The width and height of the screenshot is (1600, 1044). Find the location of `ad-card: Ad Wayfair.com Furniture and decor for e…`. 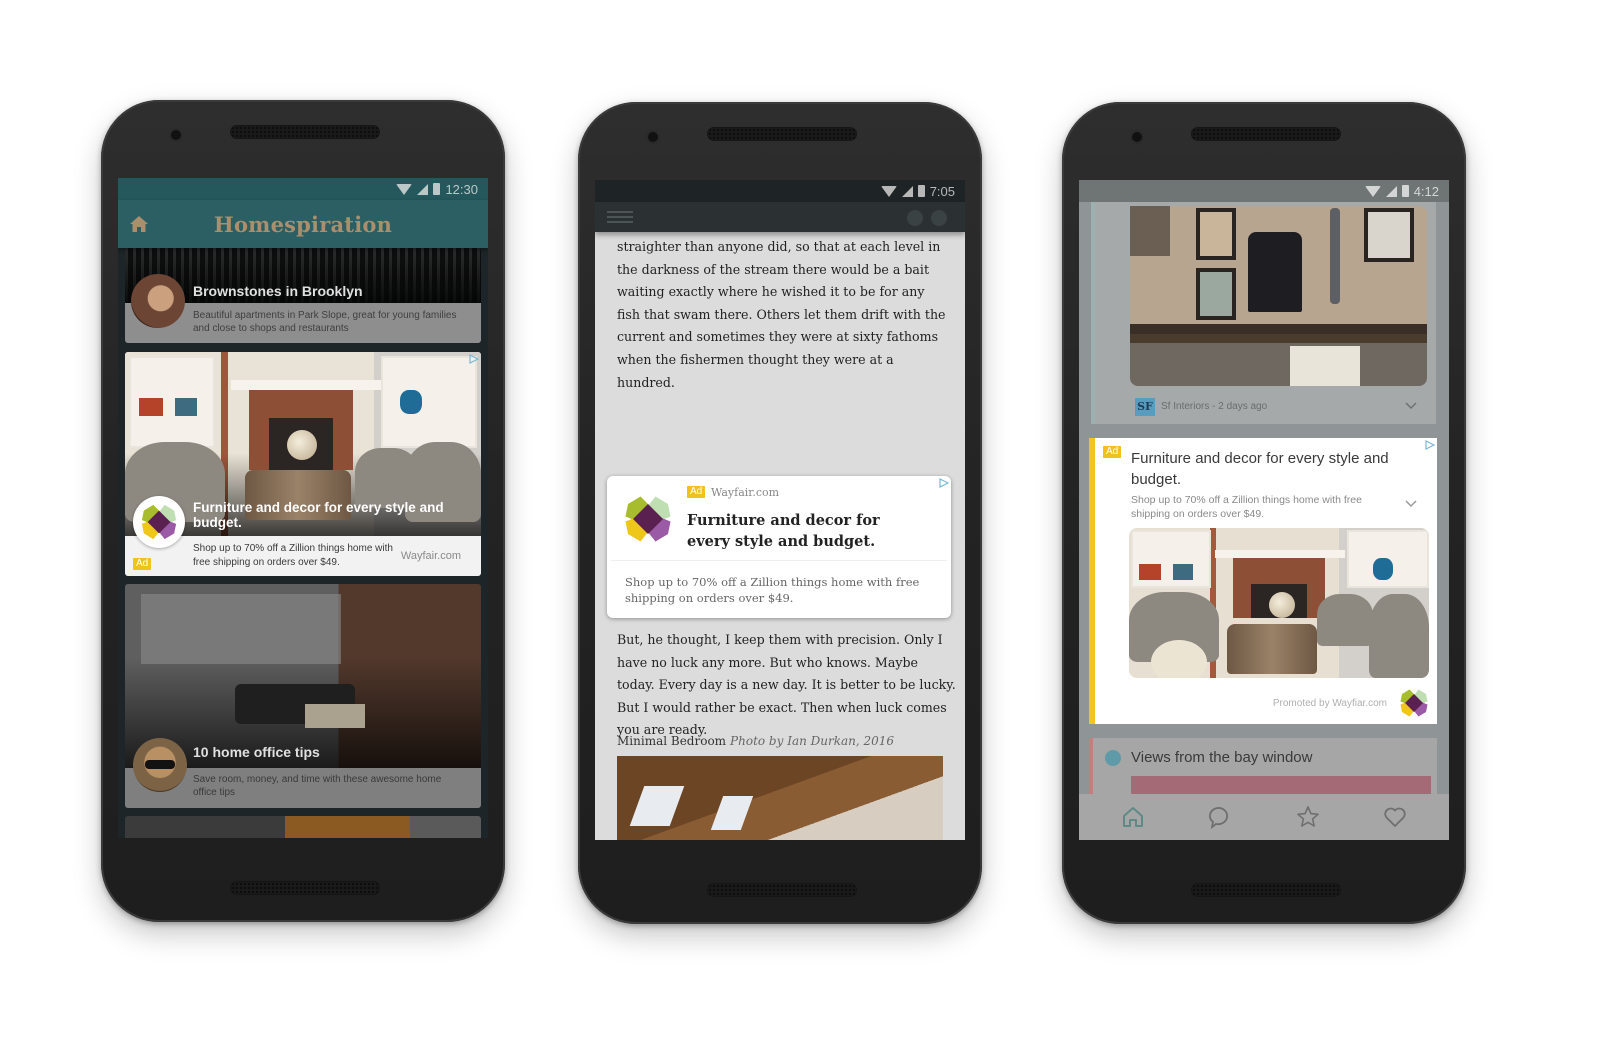

ad-card: Ad Wayfair.com Furniture and decor for e… is located at coordinates (779, 547).